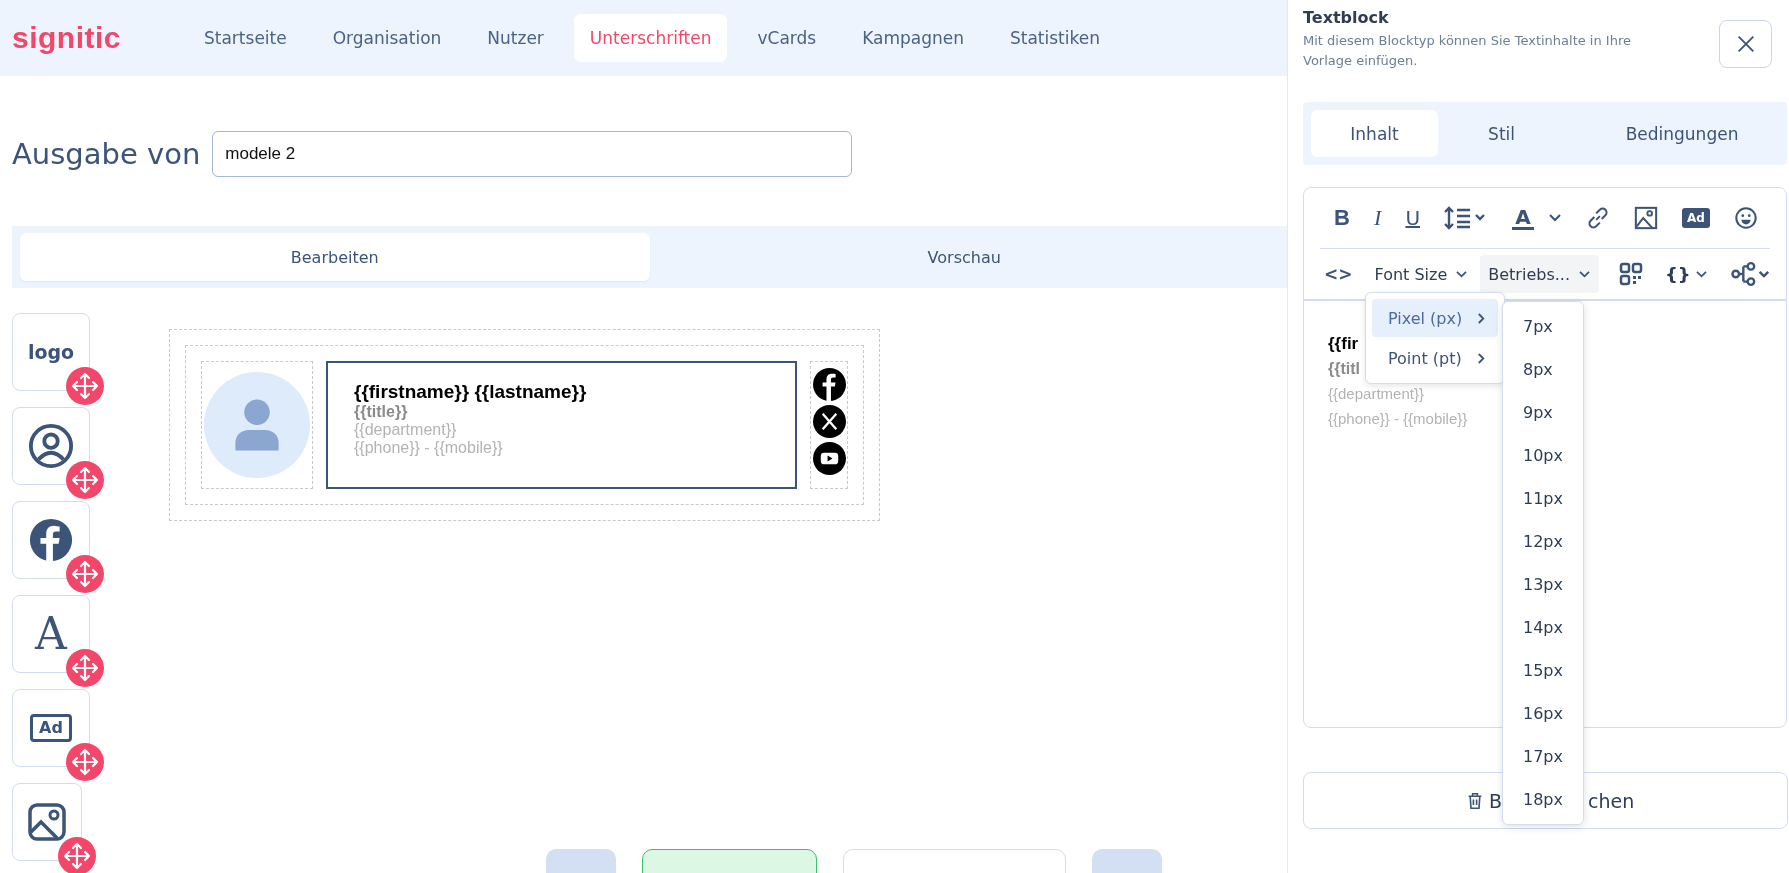 The height and width of the screenshot is (873, 1789). I want to click on menu-item: 11px, so click(1543, 498).